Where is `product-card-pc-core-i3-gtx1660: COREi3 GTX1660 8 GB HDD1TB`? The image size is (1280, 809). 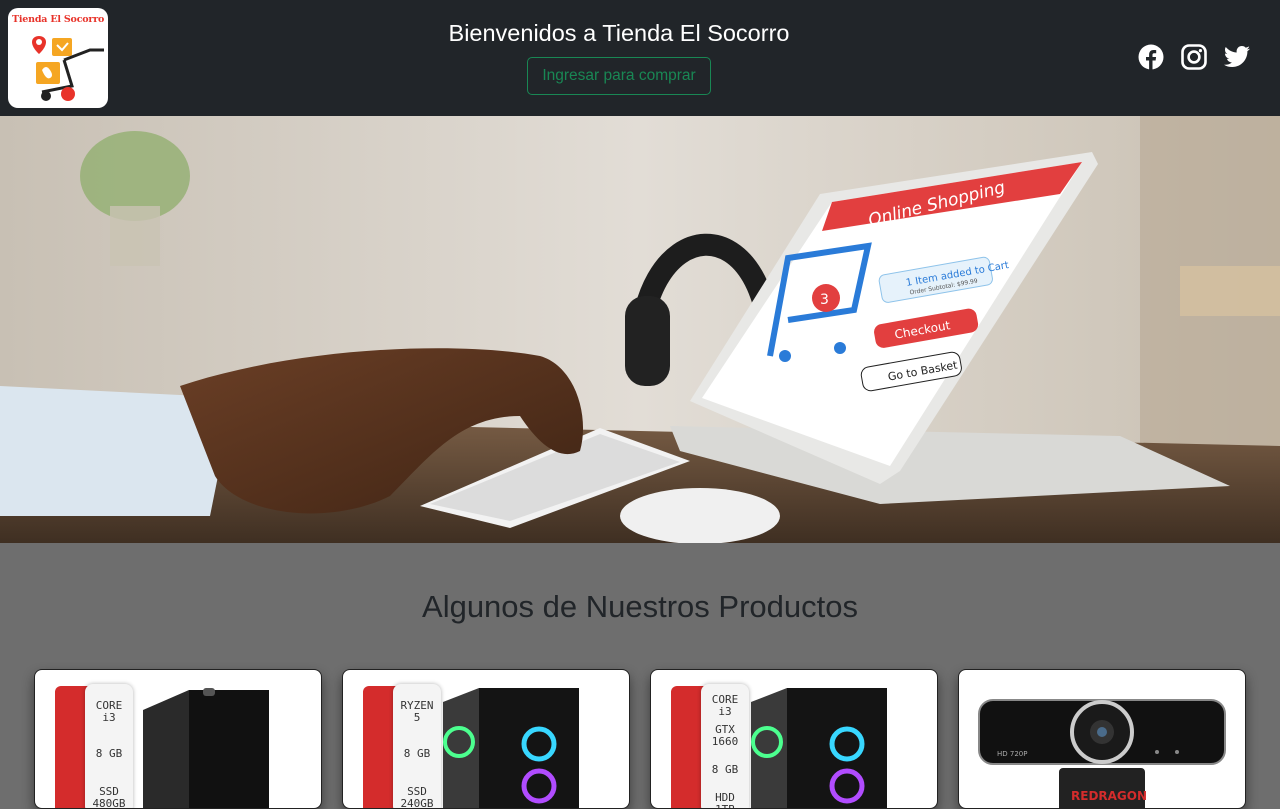 product-card-pc-core-i3-gtx1660: COREi3 GTX1660 8 GB HDD1TB is located at coordinates (794, 739).